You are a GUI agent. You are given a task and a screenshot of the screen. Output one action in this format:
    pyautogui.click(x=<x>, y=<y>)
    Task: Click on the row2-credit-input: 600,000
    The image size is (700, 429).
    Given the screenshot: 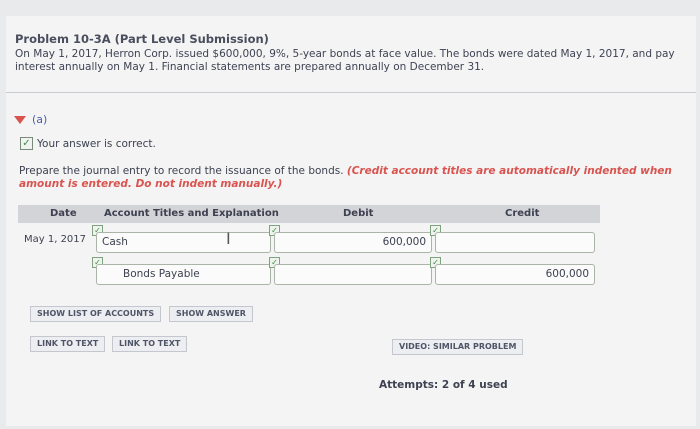 What is the action you would take?
    pyautogui.click(x=515, y=274)
    